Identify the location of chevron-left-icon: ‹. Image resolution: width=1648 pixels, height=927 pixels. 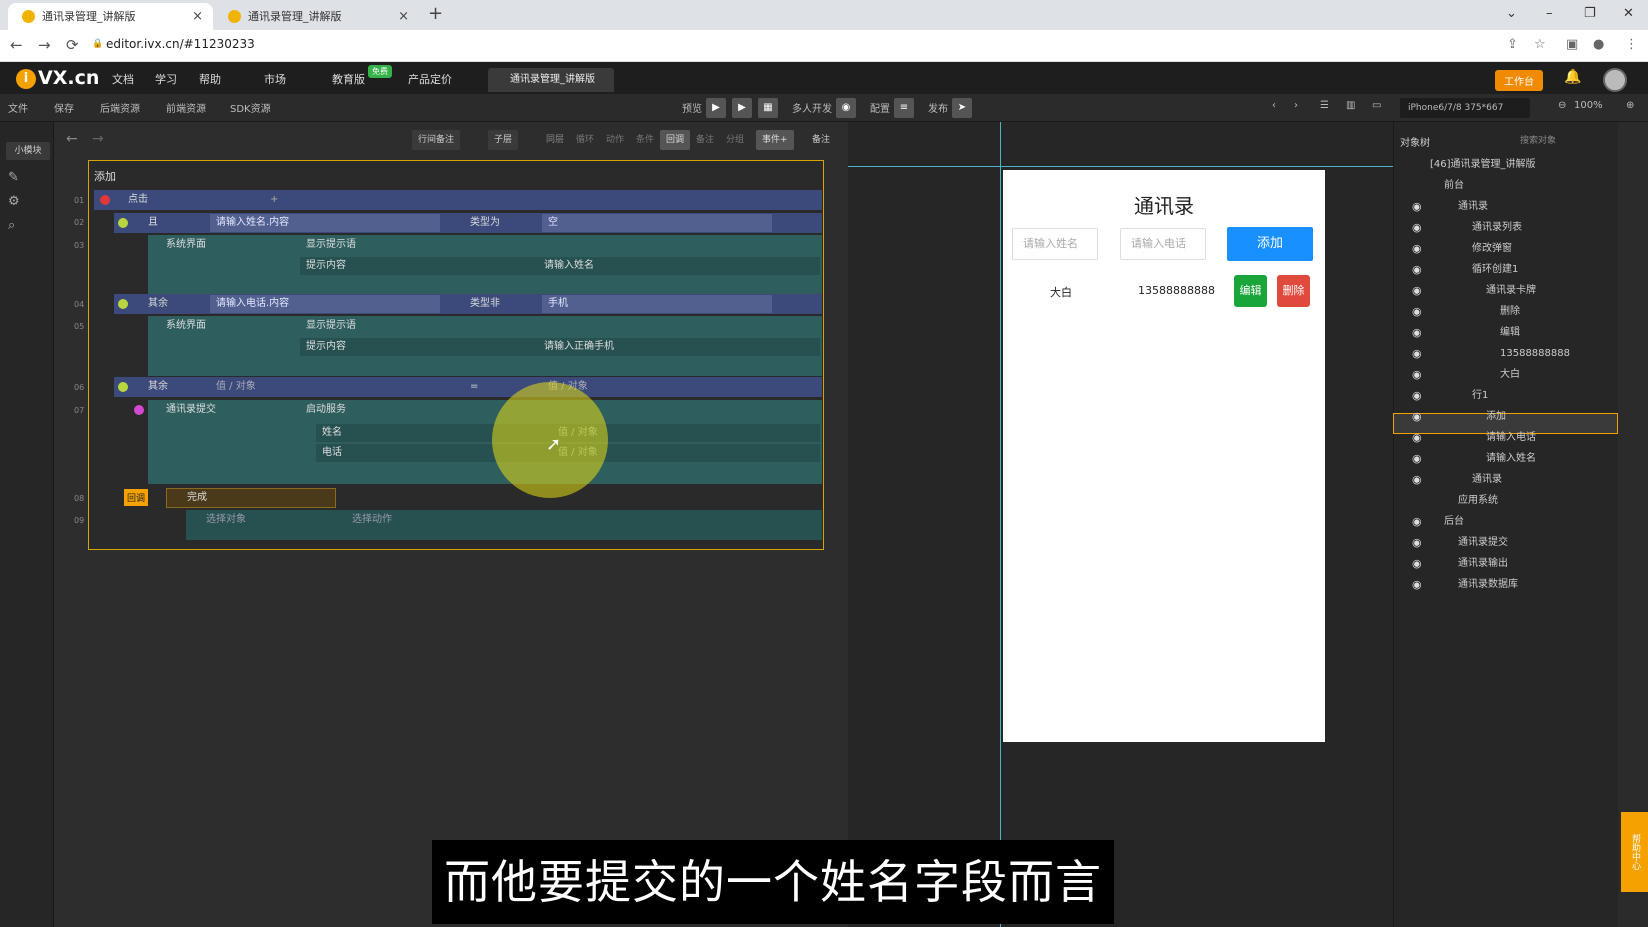
(1274, 105).